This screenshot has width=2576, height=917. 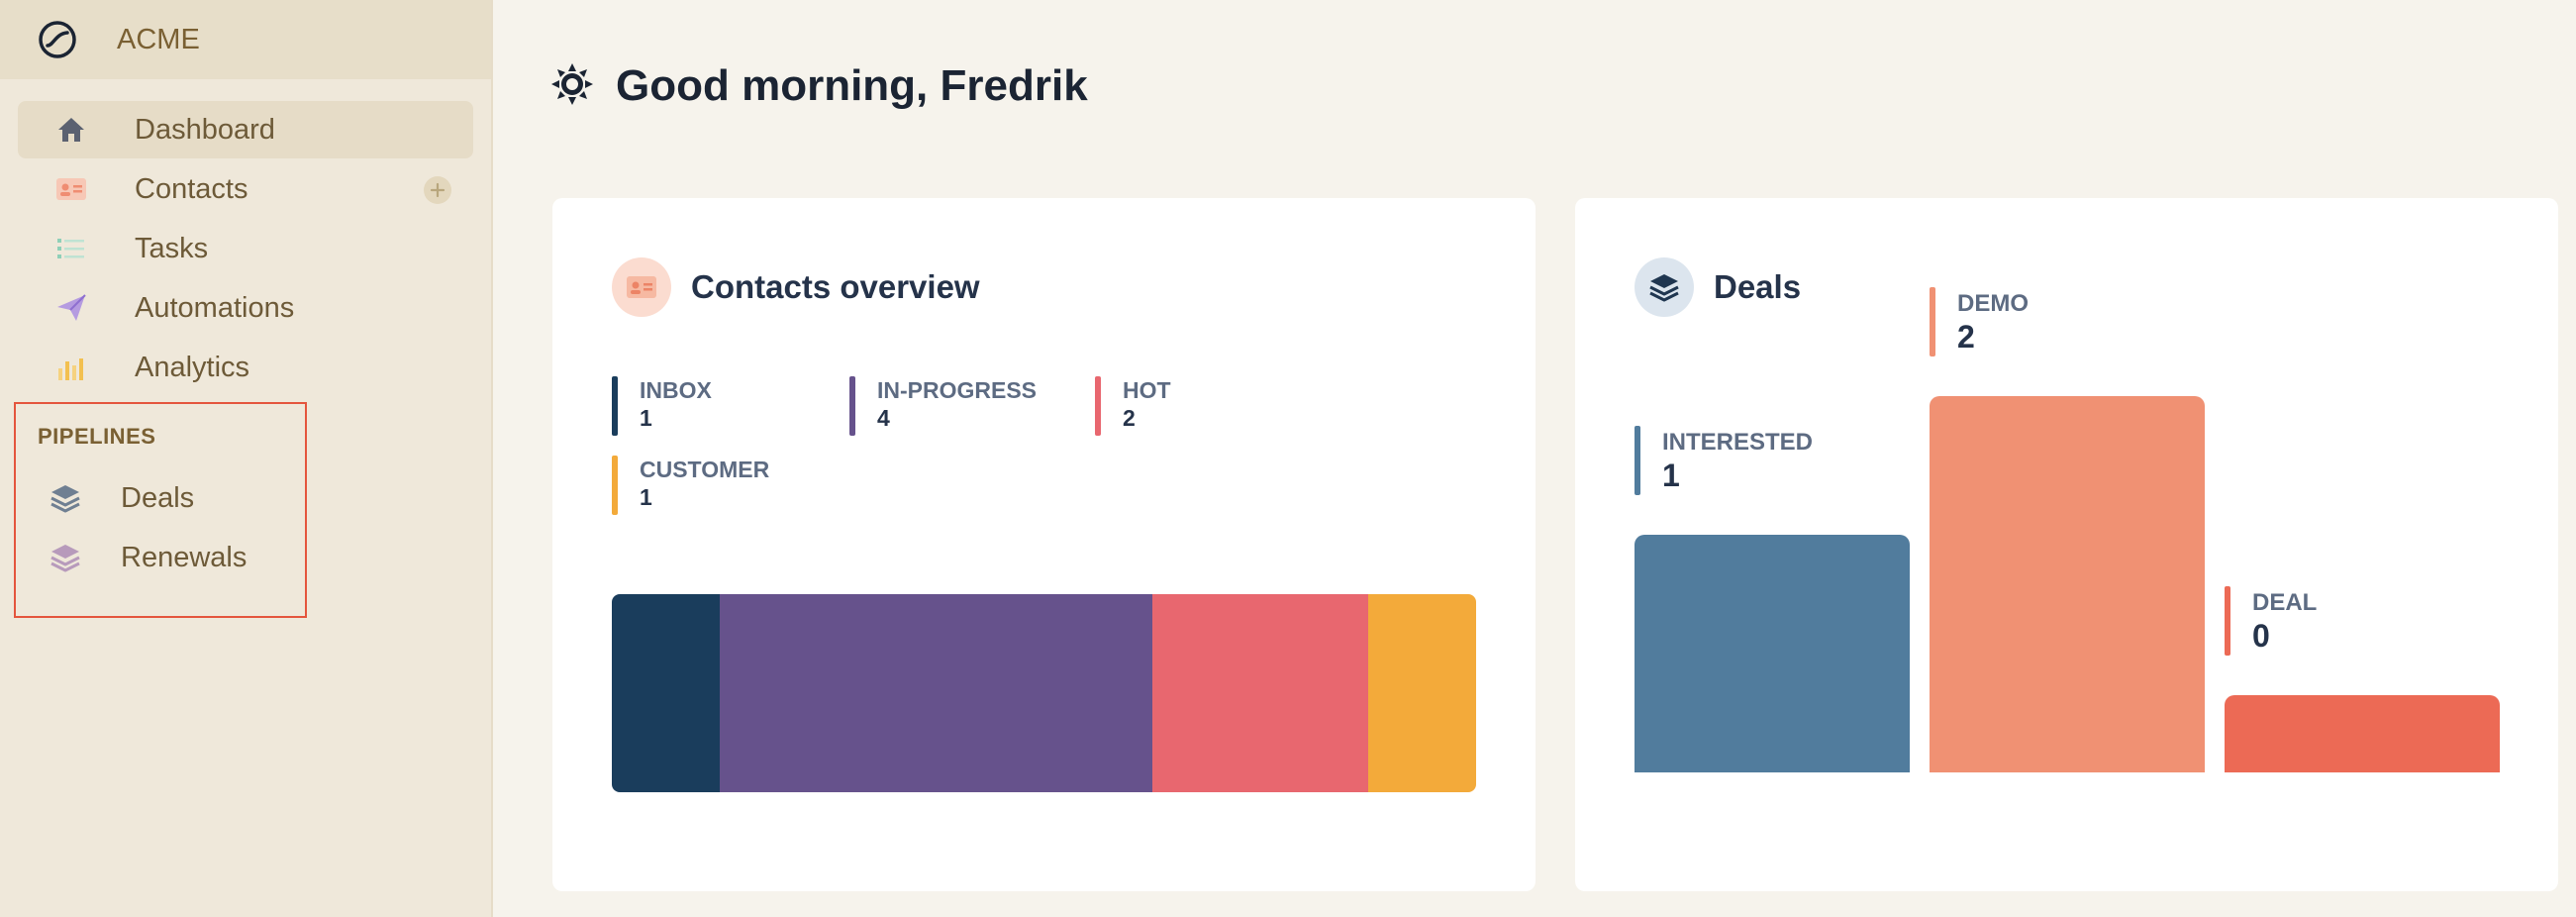 What do you see at coordinates (1259, 693) in the screenshot?
I see `stack-segment-hot` at bounding box center [1259, 693].